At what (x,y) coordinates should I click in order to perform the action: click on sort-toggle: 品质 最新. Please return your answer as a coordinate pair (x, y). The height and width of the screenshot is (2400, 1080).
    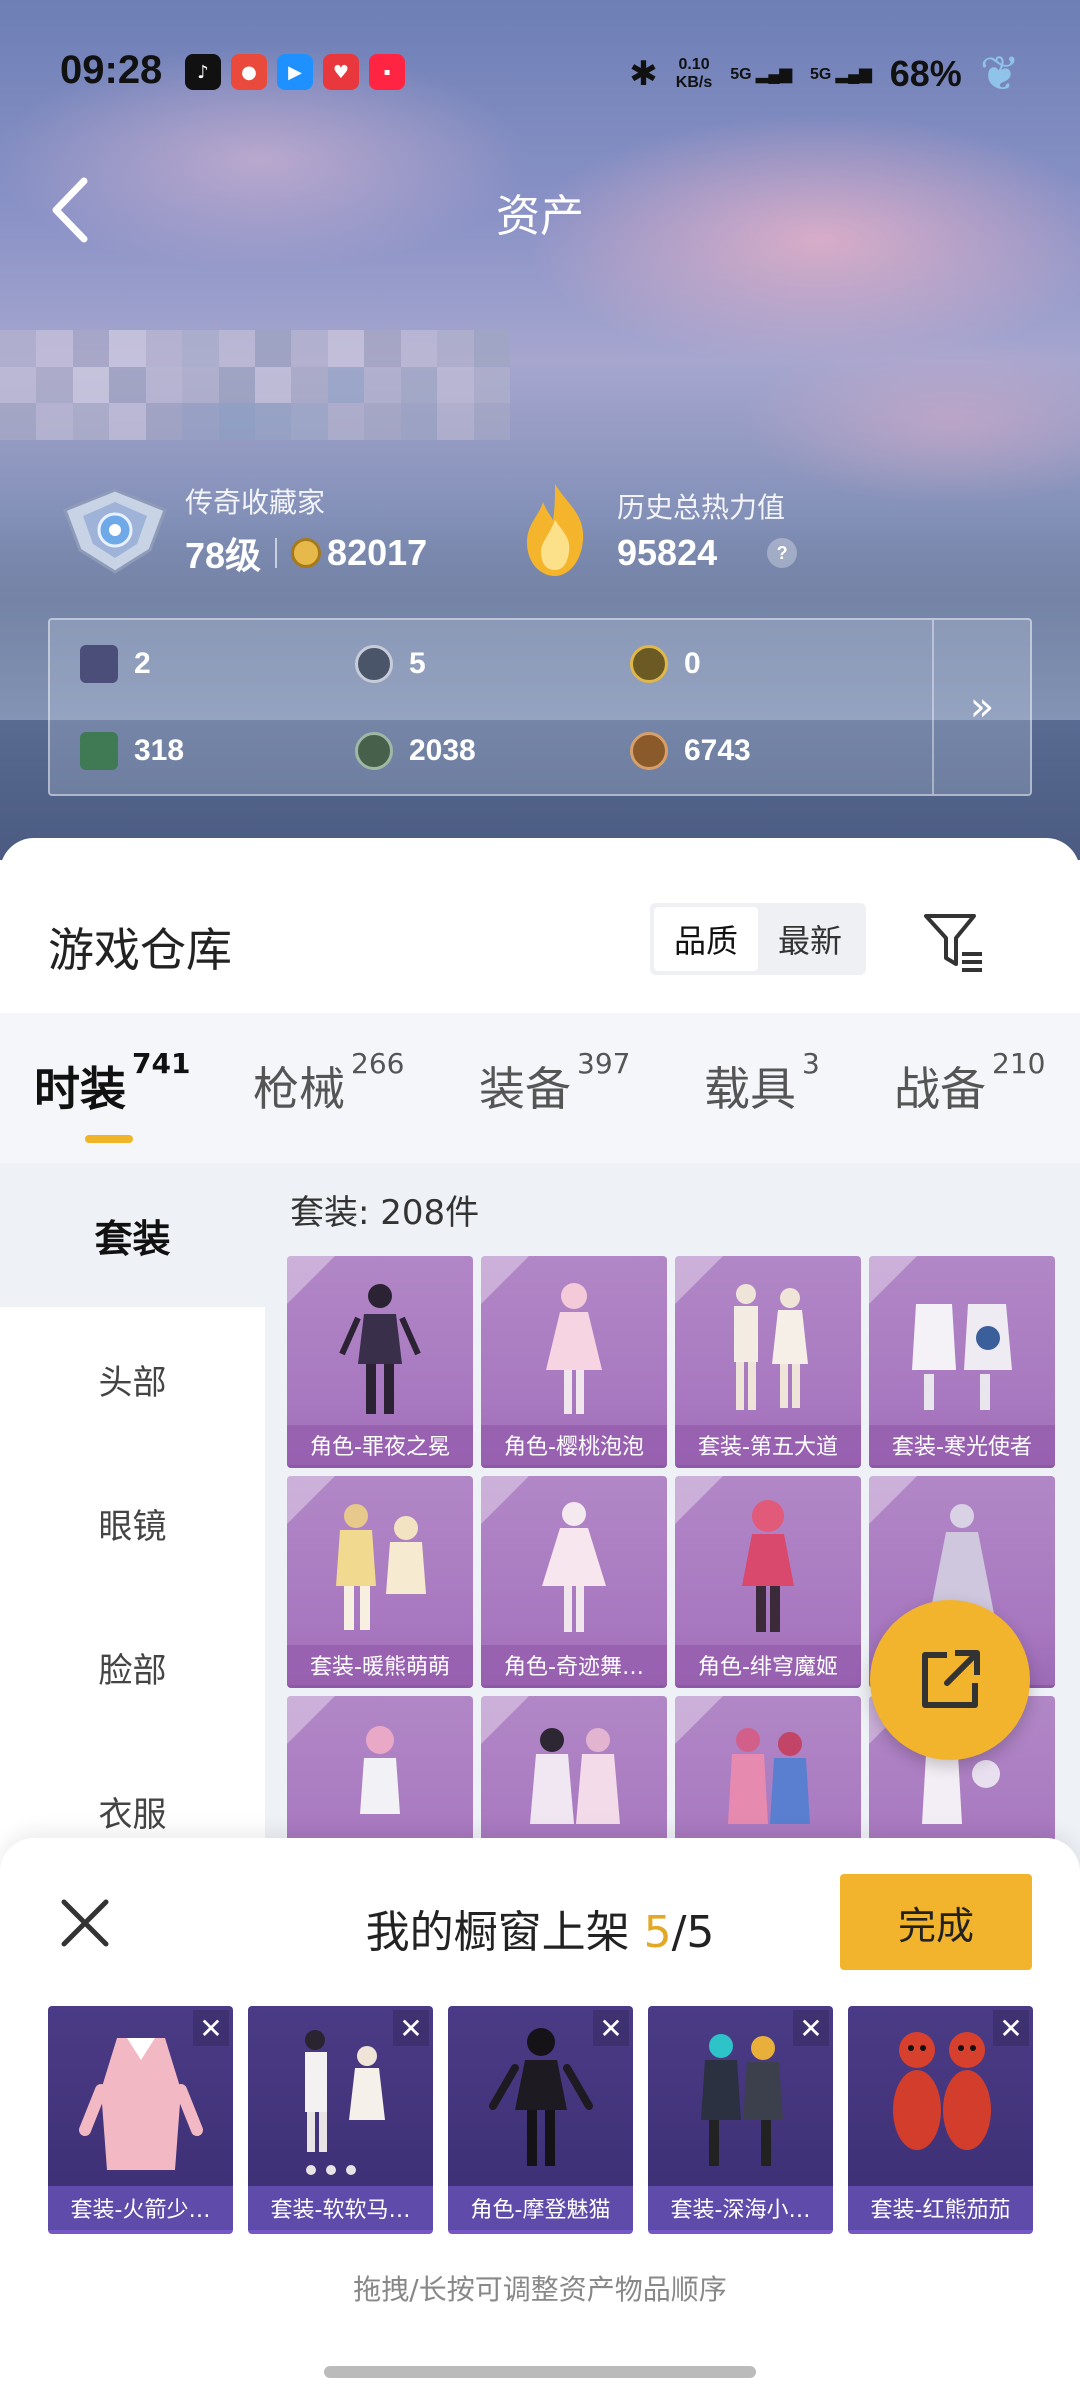
    Looking at the image, I should click on (758, 939).